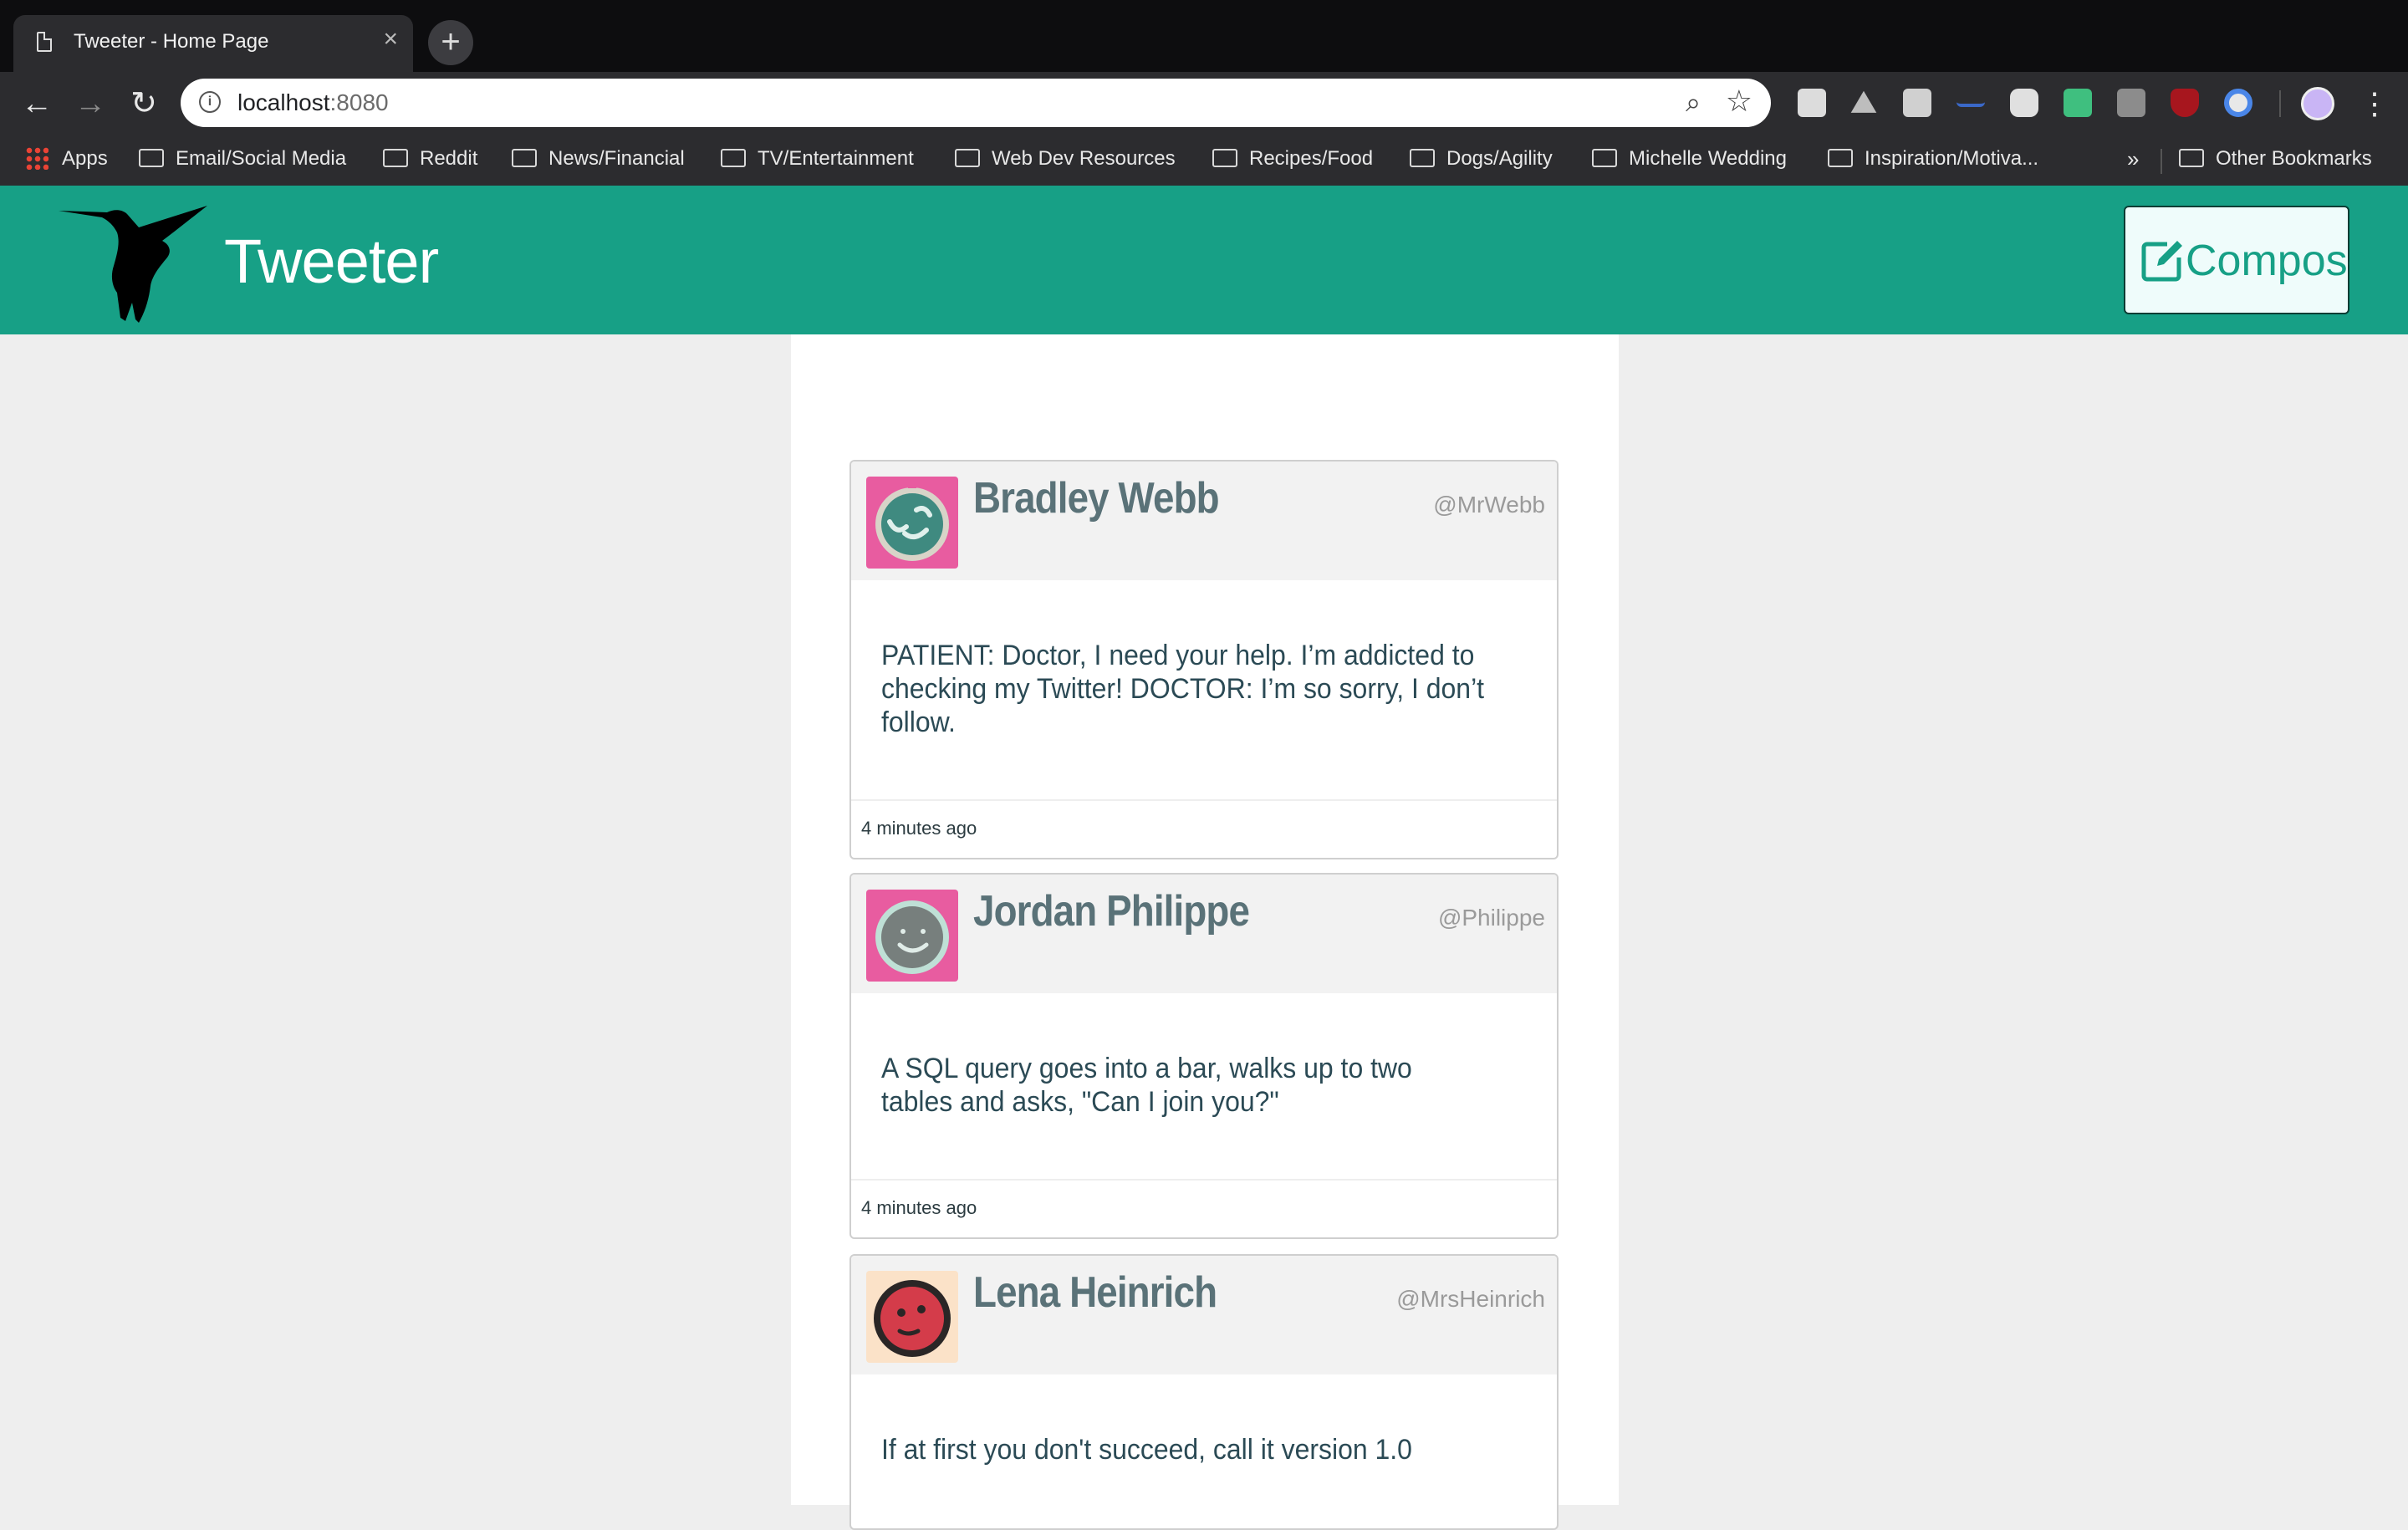 The width and height of the screenshot is (2408, 1530). What do you see at coordinates (1095, 1293) in the screenshot?
I see `author-name: Lena Heinrich` at bounding box center [1095, 1293].